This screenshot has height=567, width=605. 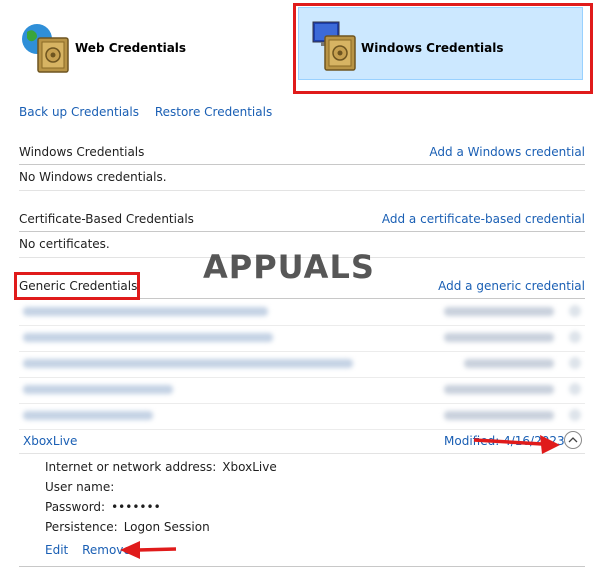 I want to click on persistence-value: Logon Session, so click(x=166, y=527).